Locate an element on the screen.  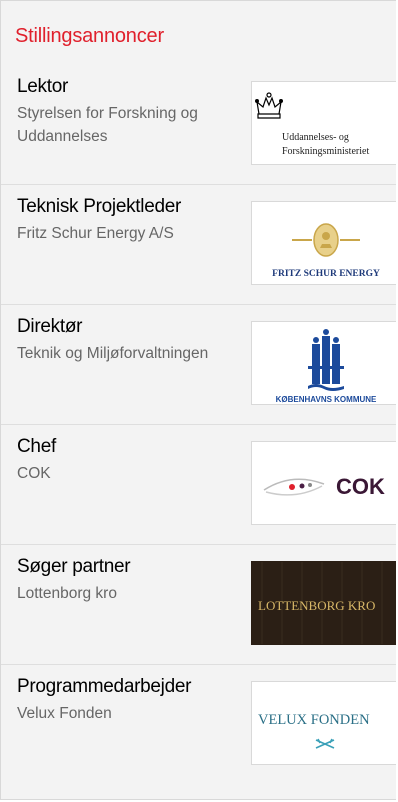
swoosh-icon is located at coordinates (294, 487).